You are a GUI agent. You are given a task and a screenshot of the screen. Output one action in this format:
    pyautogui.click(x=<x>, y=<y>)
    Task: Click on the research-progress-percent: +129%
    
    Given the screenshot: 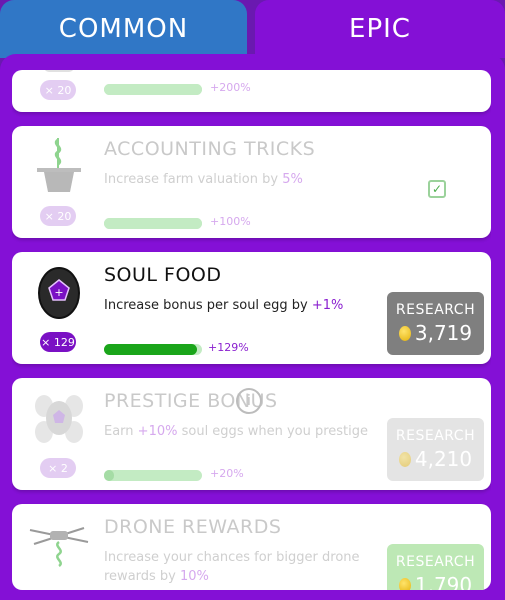 What is the action you would take?
    pyautogui.click(x=228, y=347)
    